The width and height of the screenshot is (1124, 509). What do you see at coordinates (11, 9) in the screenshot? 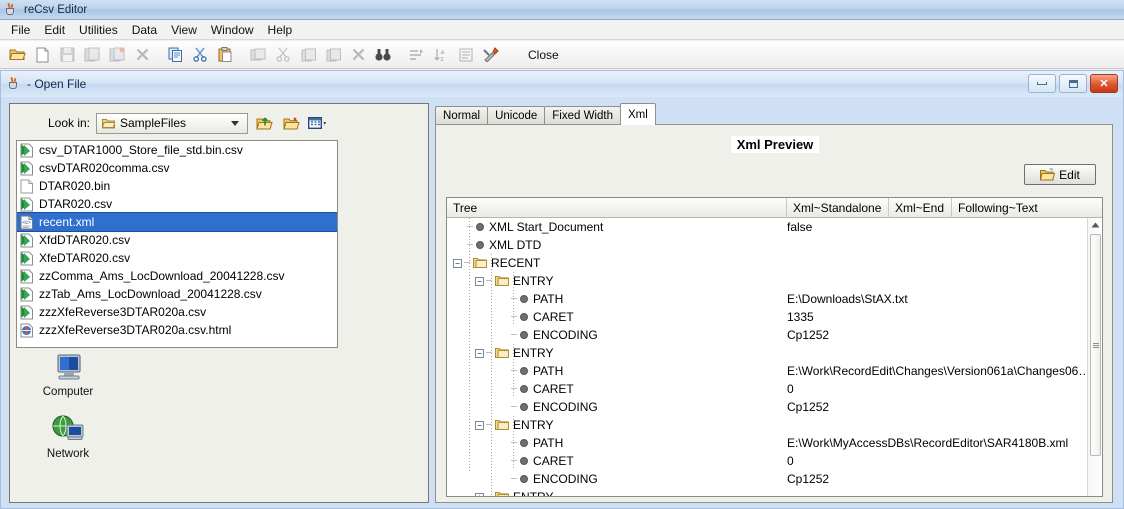
I see `java-cup-icon` at bounding box center [11, 9].